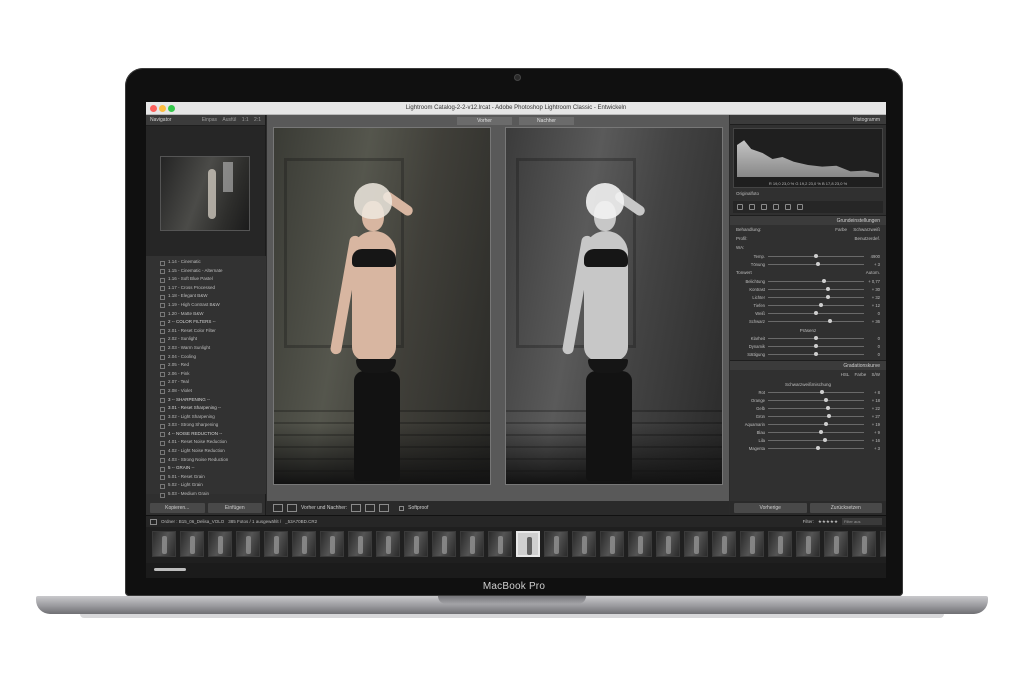  I want to click on spot-removal-icon, so click(752, 207).